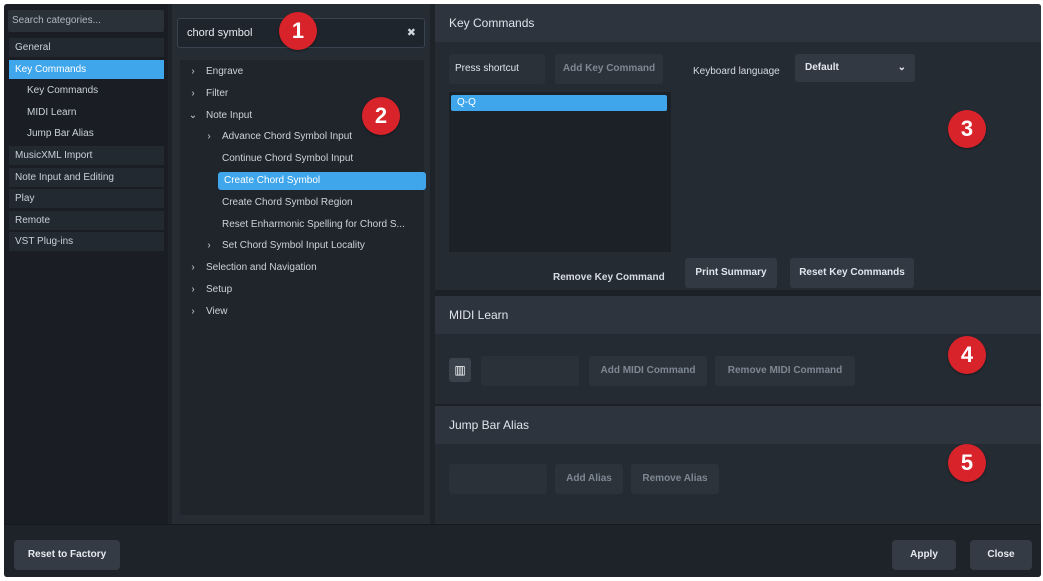  I want to click on callout-1: 1, so click(298, 31).